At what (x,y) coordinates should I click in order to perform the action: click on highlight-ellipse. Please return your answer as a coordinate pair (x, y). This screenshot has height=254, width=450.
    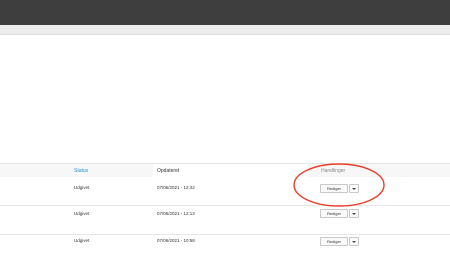
    Looking at the image, I should click on (339, 185).